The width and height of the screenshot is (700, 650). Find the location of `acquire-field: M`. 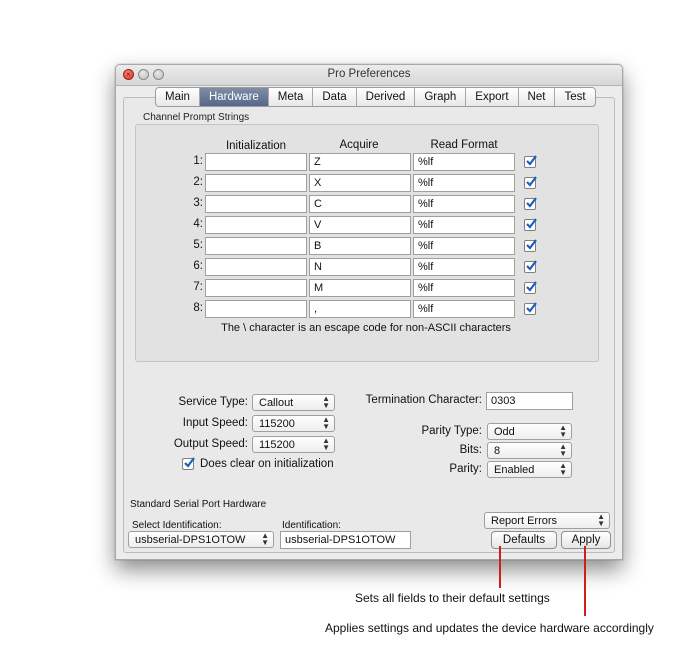

acquire-field: M is located at coordinates (360, 288).